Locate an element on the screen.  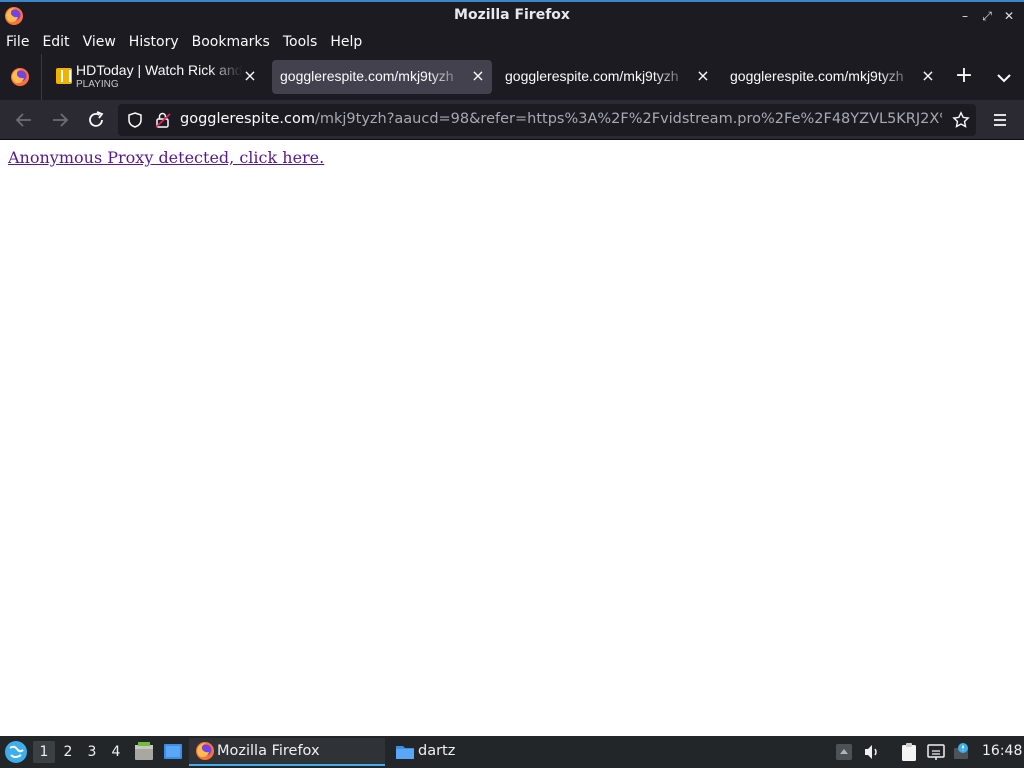
workspace-1: 1 is located at coordinates (44, 752).